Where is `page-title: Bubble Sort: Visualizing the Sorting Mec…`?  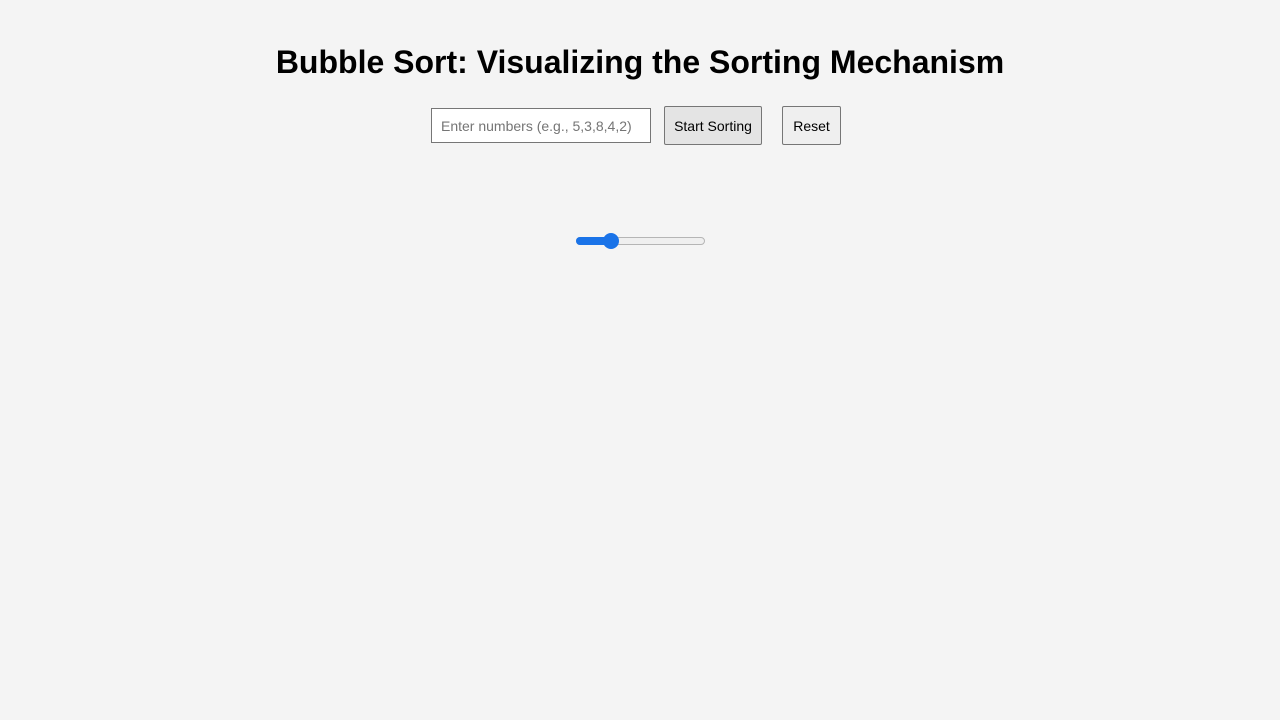 page-title: Bubble Sort: Visualizing the Sorting Mec… is located at coordinates (640, 62).